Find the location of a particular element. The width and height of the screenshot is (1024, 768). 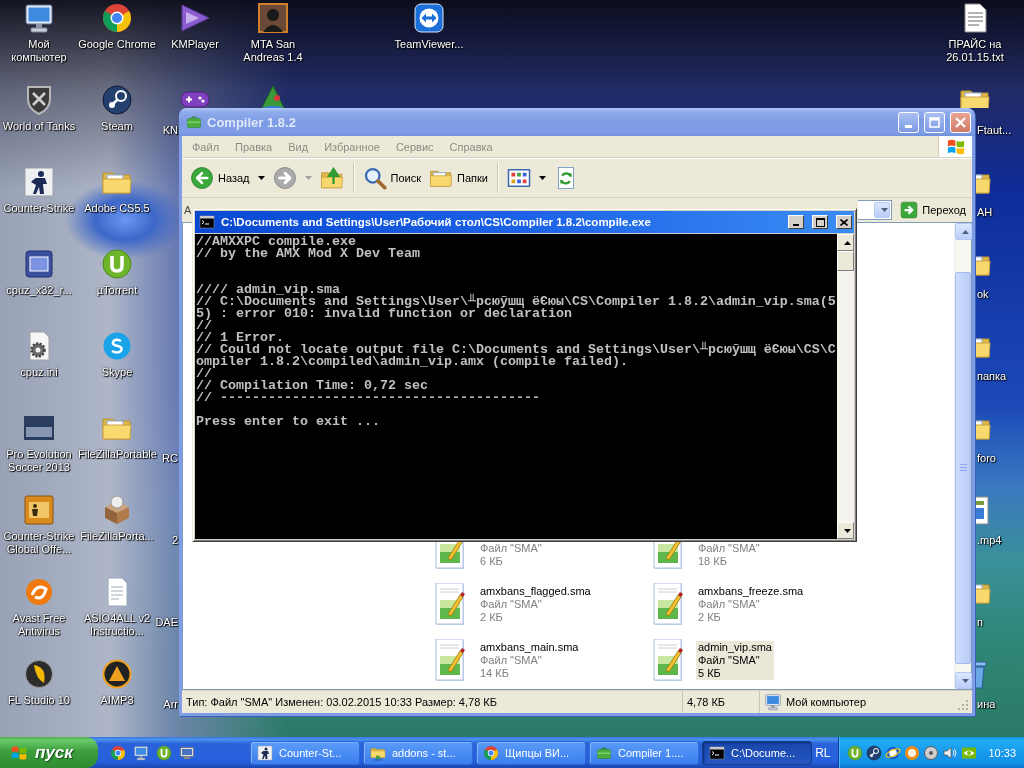

address-label: А is located at coordinates (188, 210).